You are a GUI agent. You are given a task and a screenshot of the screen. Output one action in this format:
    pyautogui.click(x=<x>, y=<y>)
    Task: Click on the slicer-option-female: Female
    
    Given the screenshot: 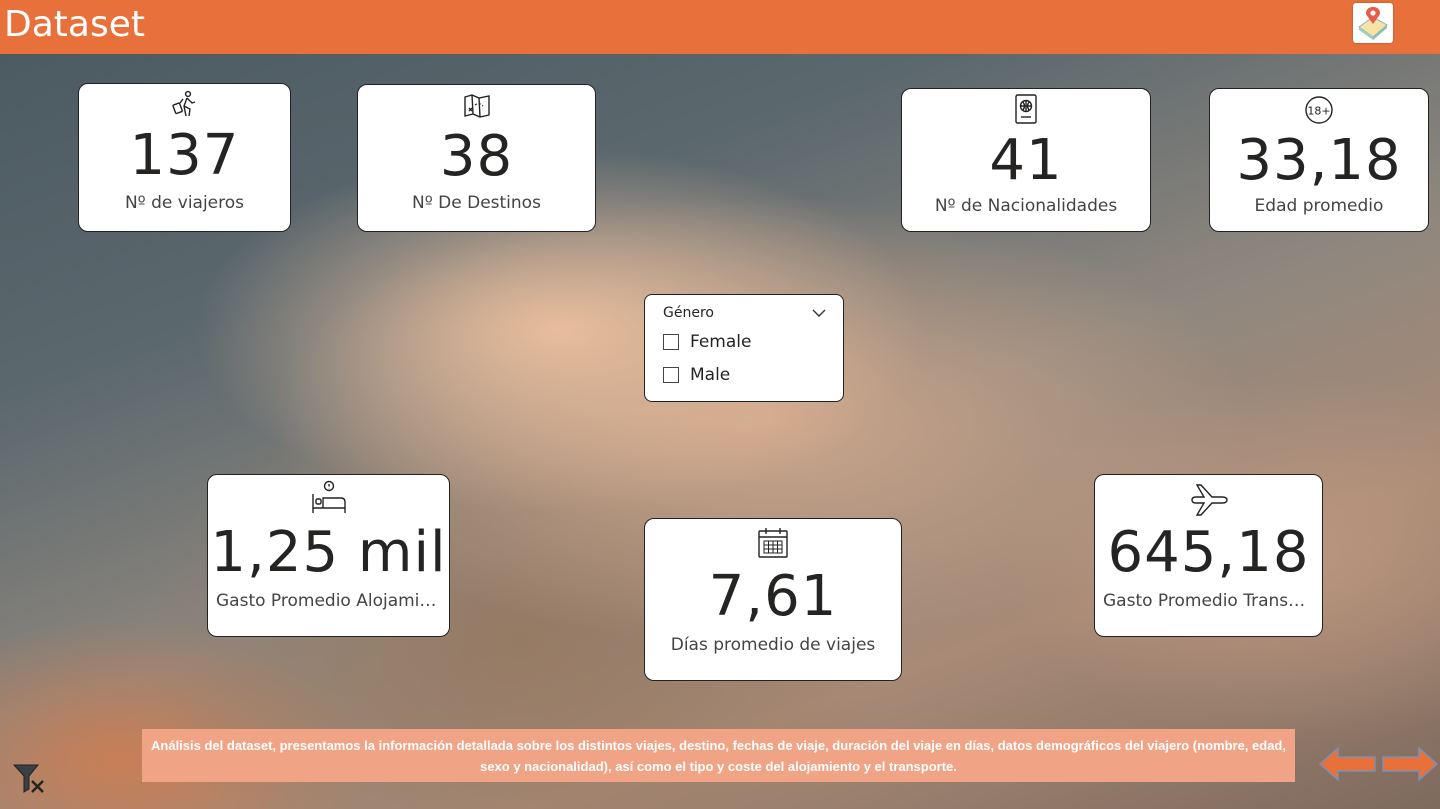 What is the action you would take?
    pyautogui.click(x=707, y=342)
    